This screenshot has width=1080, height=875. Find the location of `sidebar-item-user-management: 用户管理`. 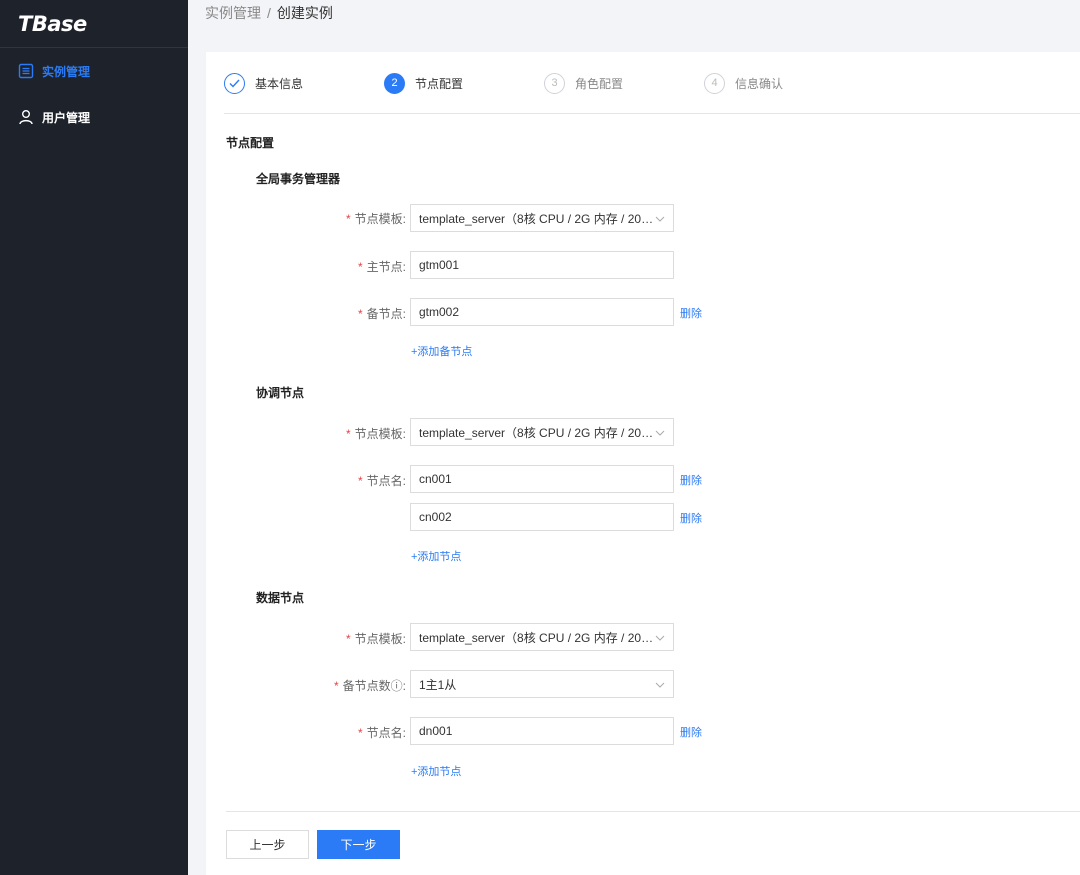

sidebar-item-user-management: 用户管理 is located at coordinates (94, 117).